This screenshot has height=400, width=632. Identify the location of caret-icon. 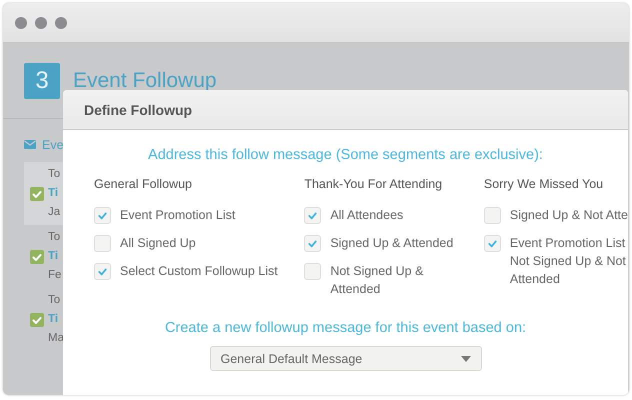
(465, 359).